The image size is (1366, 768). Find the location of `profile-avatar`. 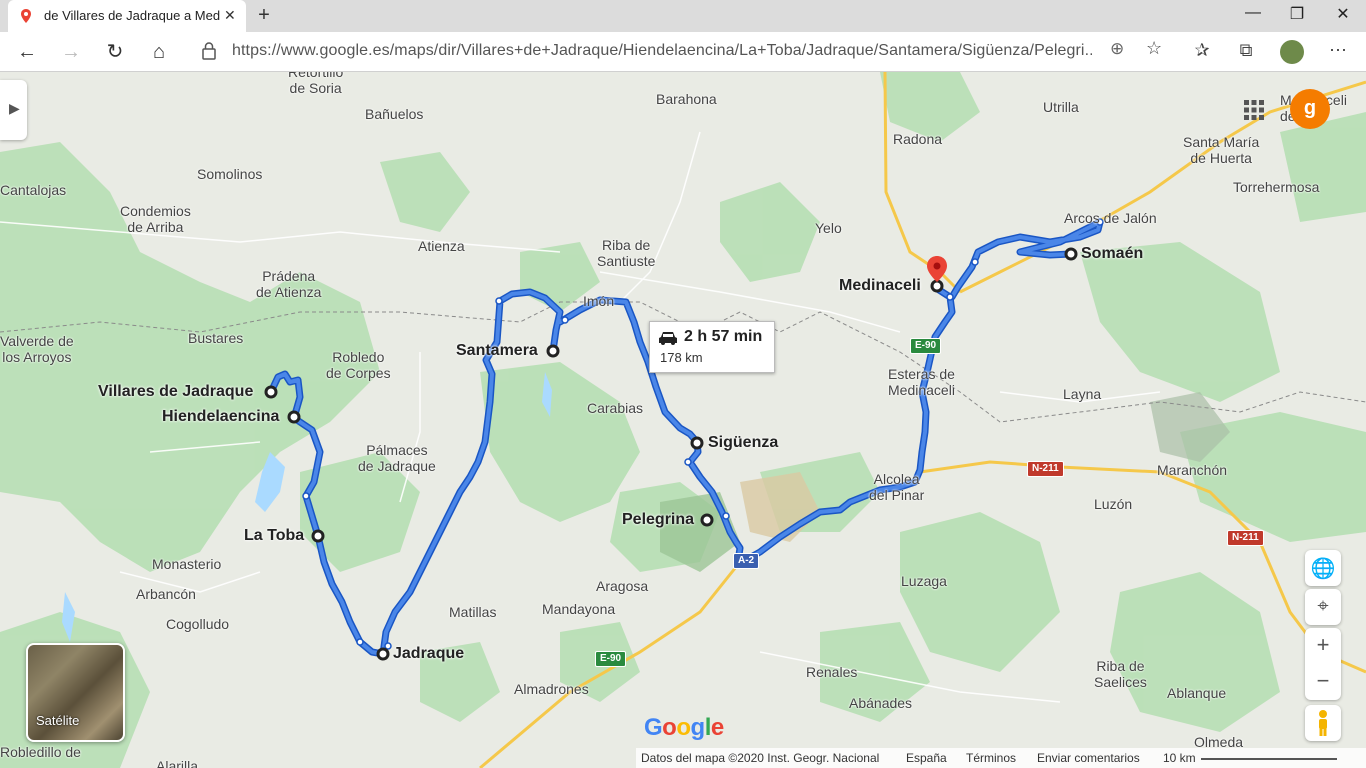

profile-avatar is located at coordinates (1292, 52).